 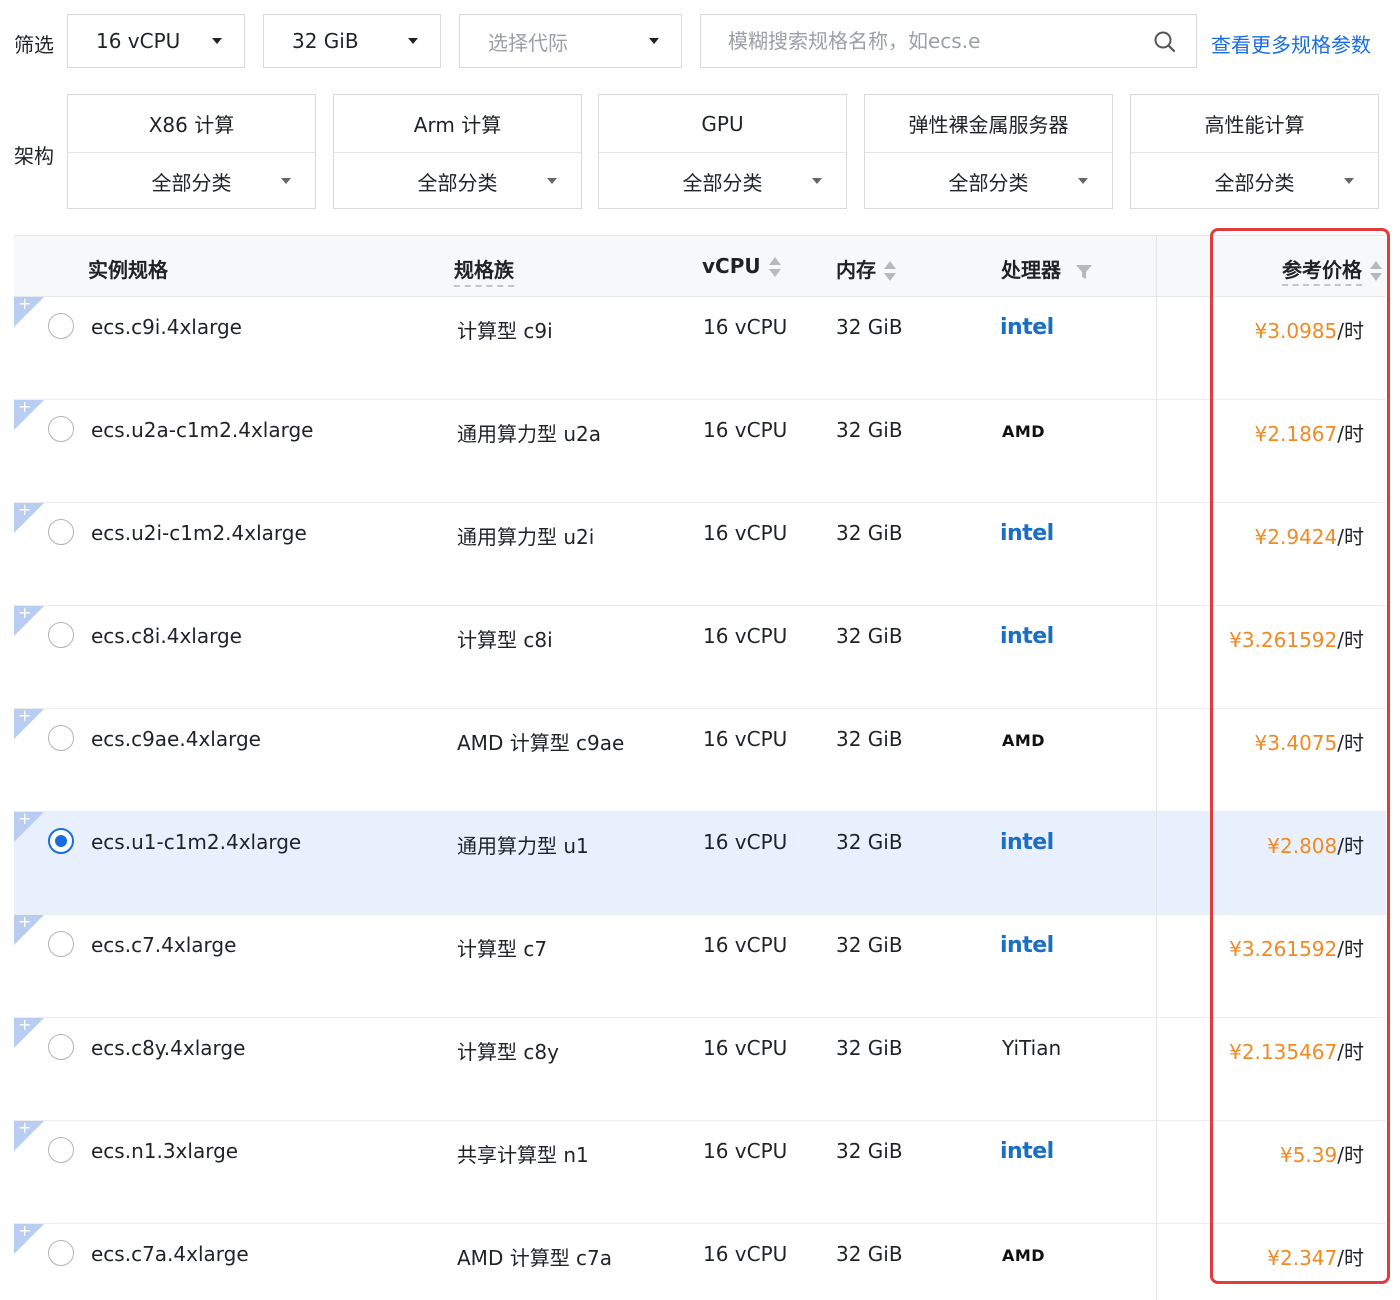 What do you see at coordinates (484, 270) in the screenshot?
I see `header-family: 规格族` at bounding box center [484, 270].